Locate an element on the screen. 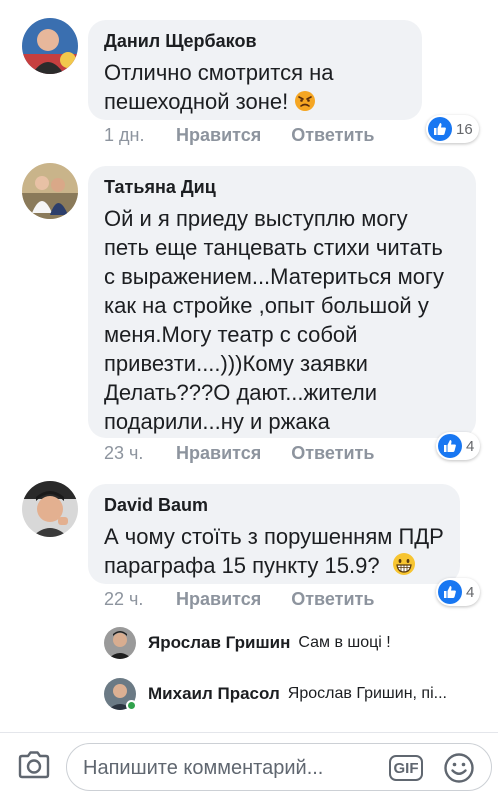  comment-input: Напишите комментарий... GIF is located at coordinates (279, 767).